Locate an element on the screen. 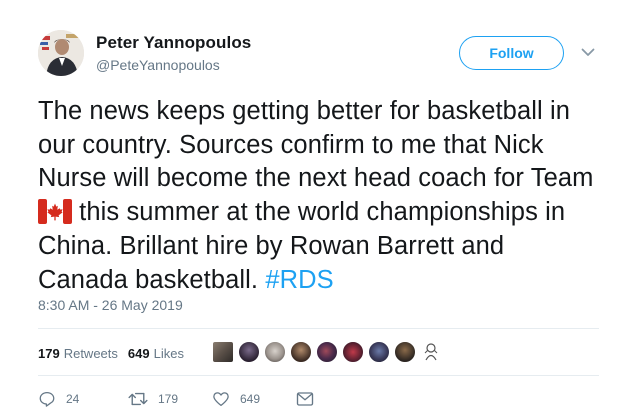  author-handle: @PeteYannopoulos is located at coordinates (158, 65).